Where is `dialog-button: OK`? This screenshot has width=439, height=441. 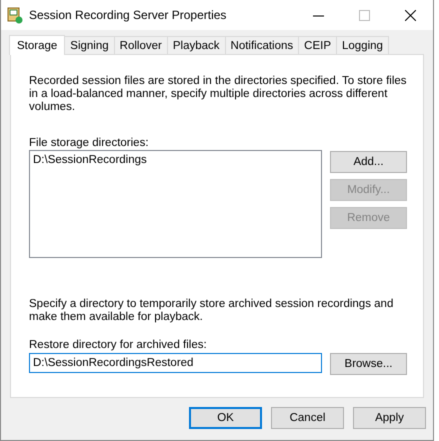
dialog-button: OK is located at coordinates (225, 418).